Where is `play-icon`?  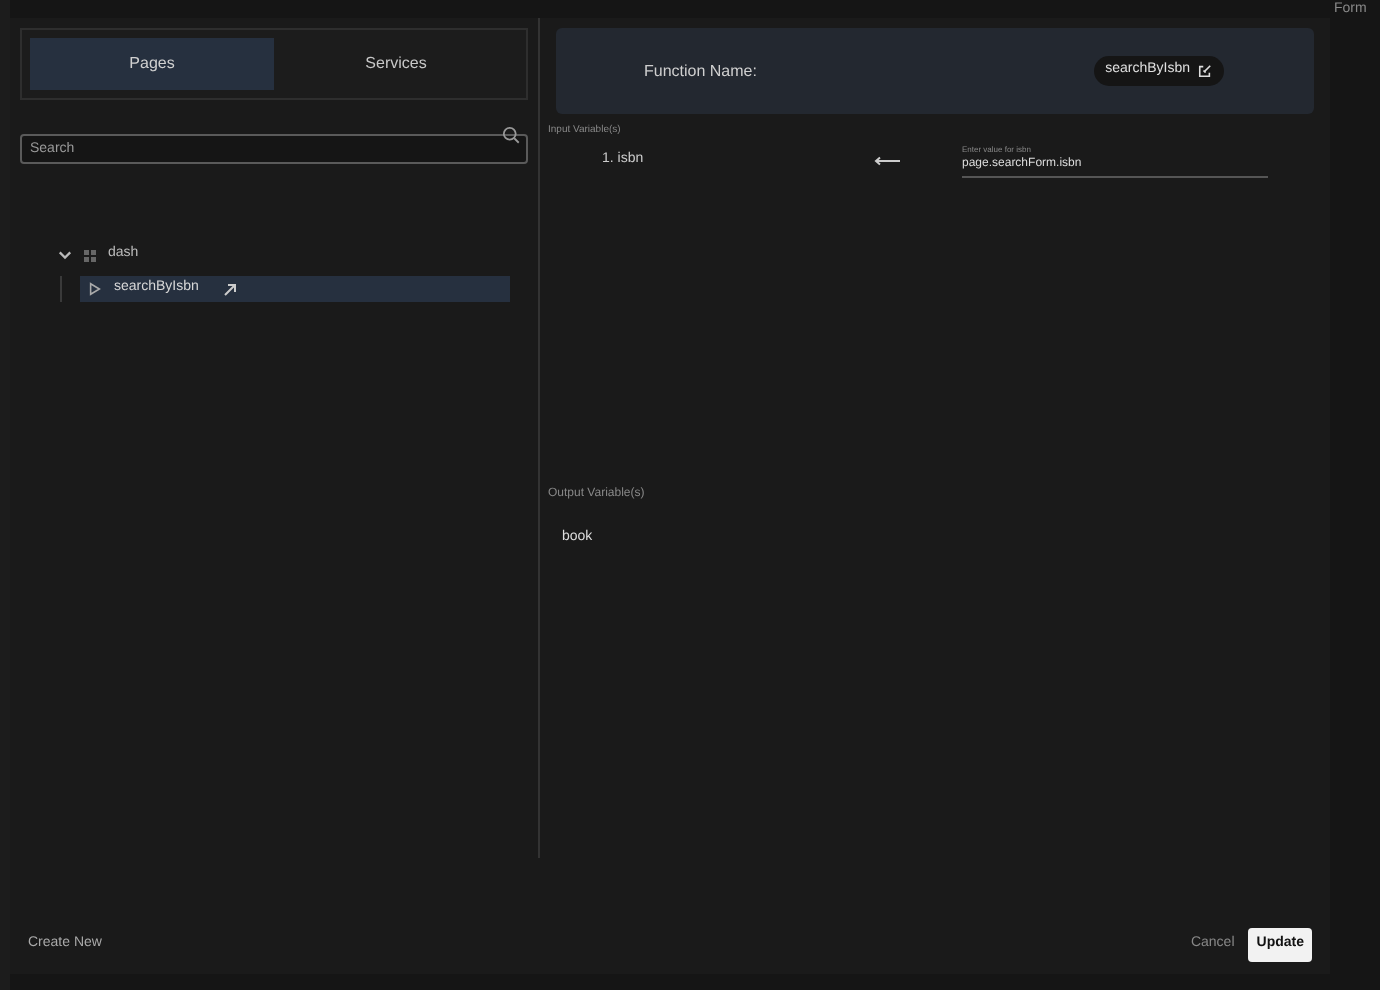
play-icon is located at coordinates (95, 289).